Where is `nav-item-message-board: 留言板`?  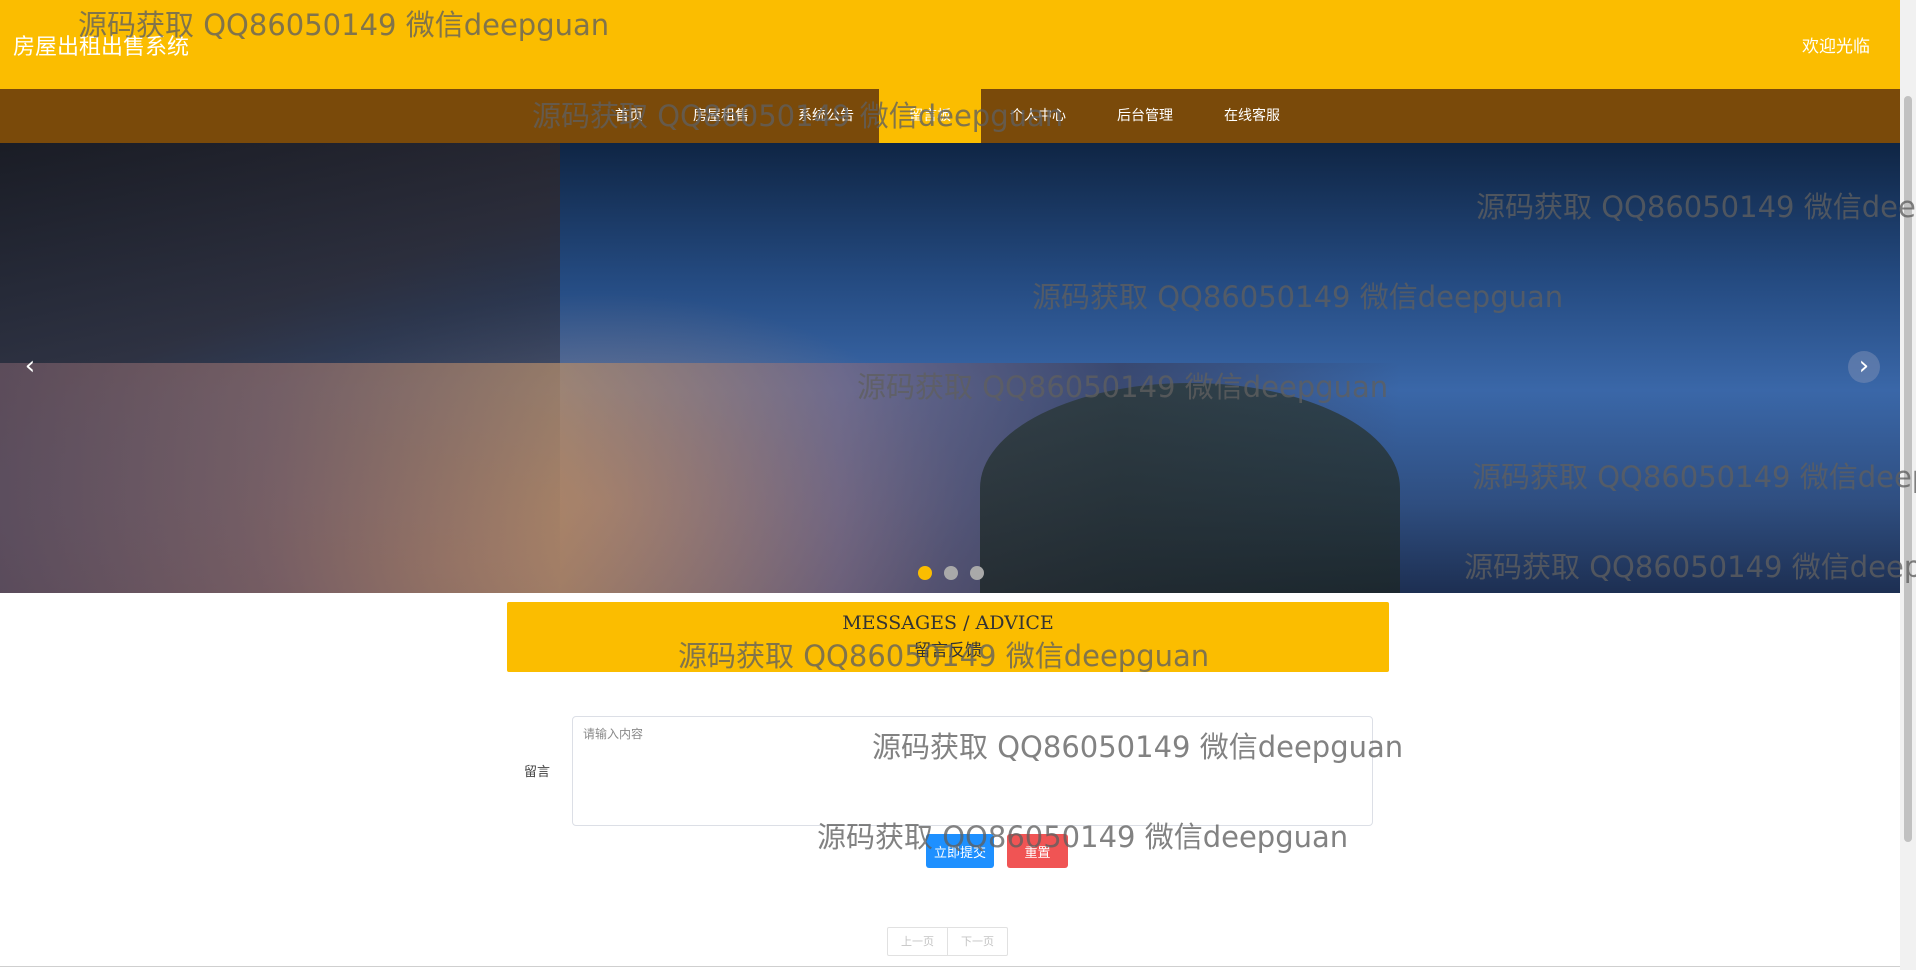
nav-item-message-board: 留言板 is located at coordinates (930, 116).